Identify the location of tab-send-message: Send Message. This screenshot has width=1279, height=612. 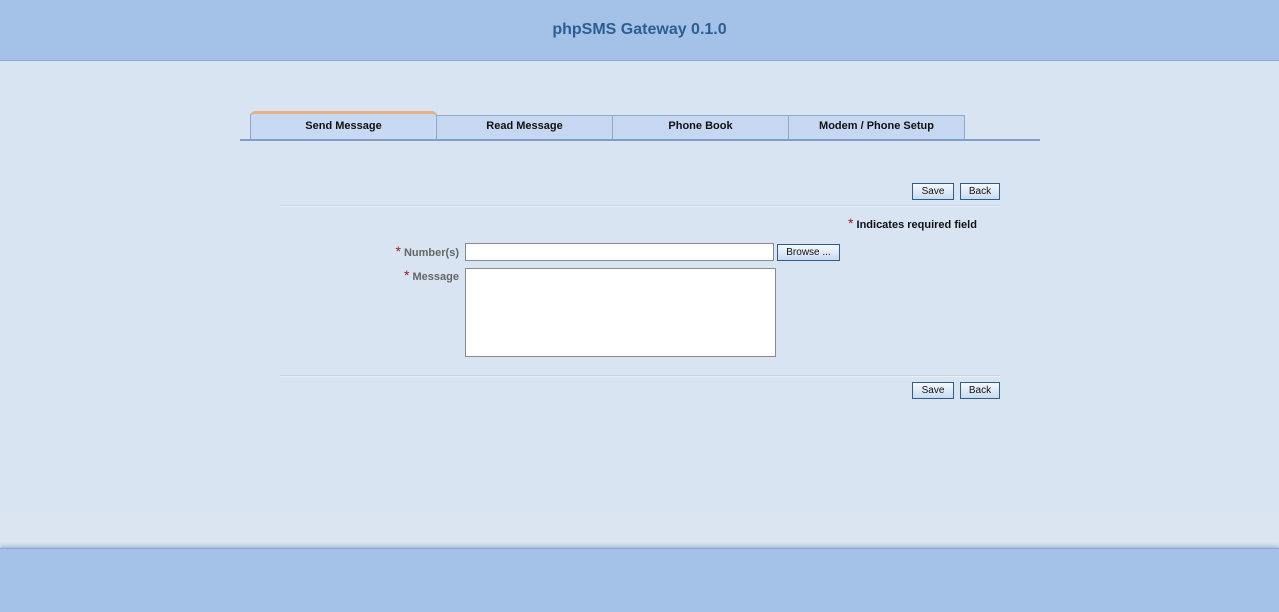
(343, 125).